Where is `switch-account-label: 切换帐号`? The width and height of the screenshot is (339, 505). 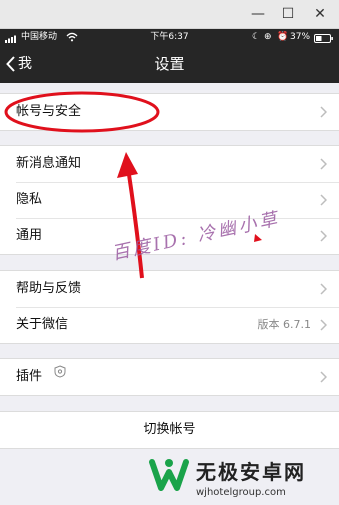 switch-account-label: 切换帐号 is located at coordinates (169, 429).